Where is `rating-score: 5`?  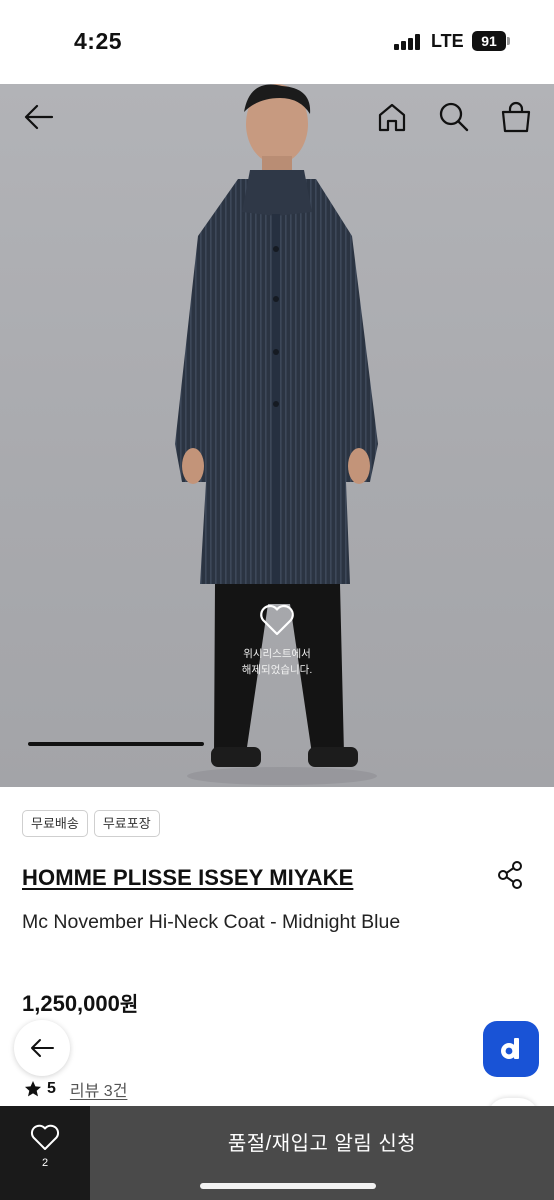
rating-score: 5 is located at coordinates (51, 1088).